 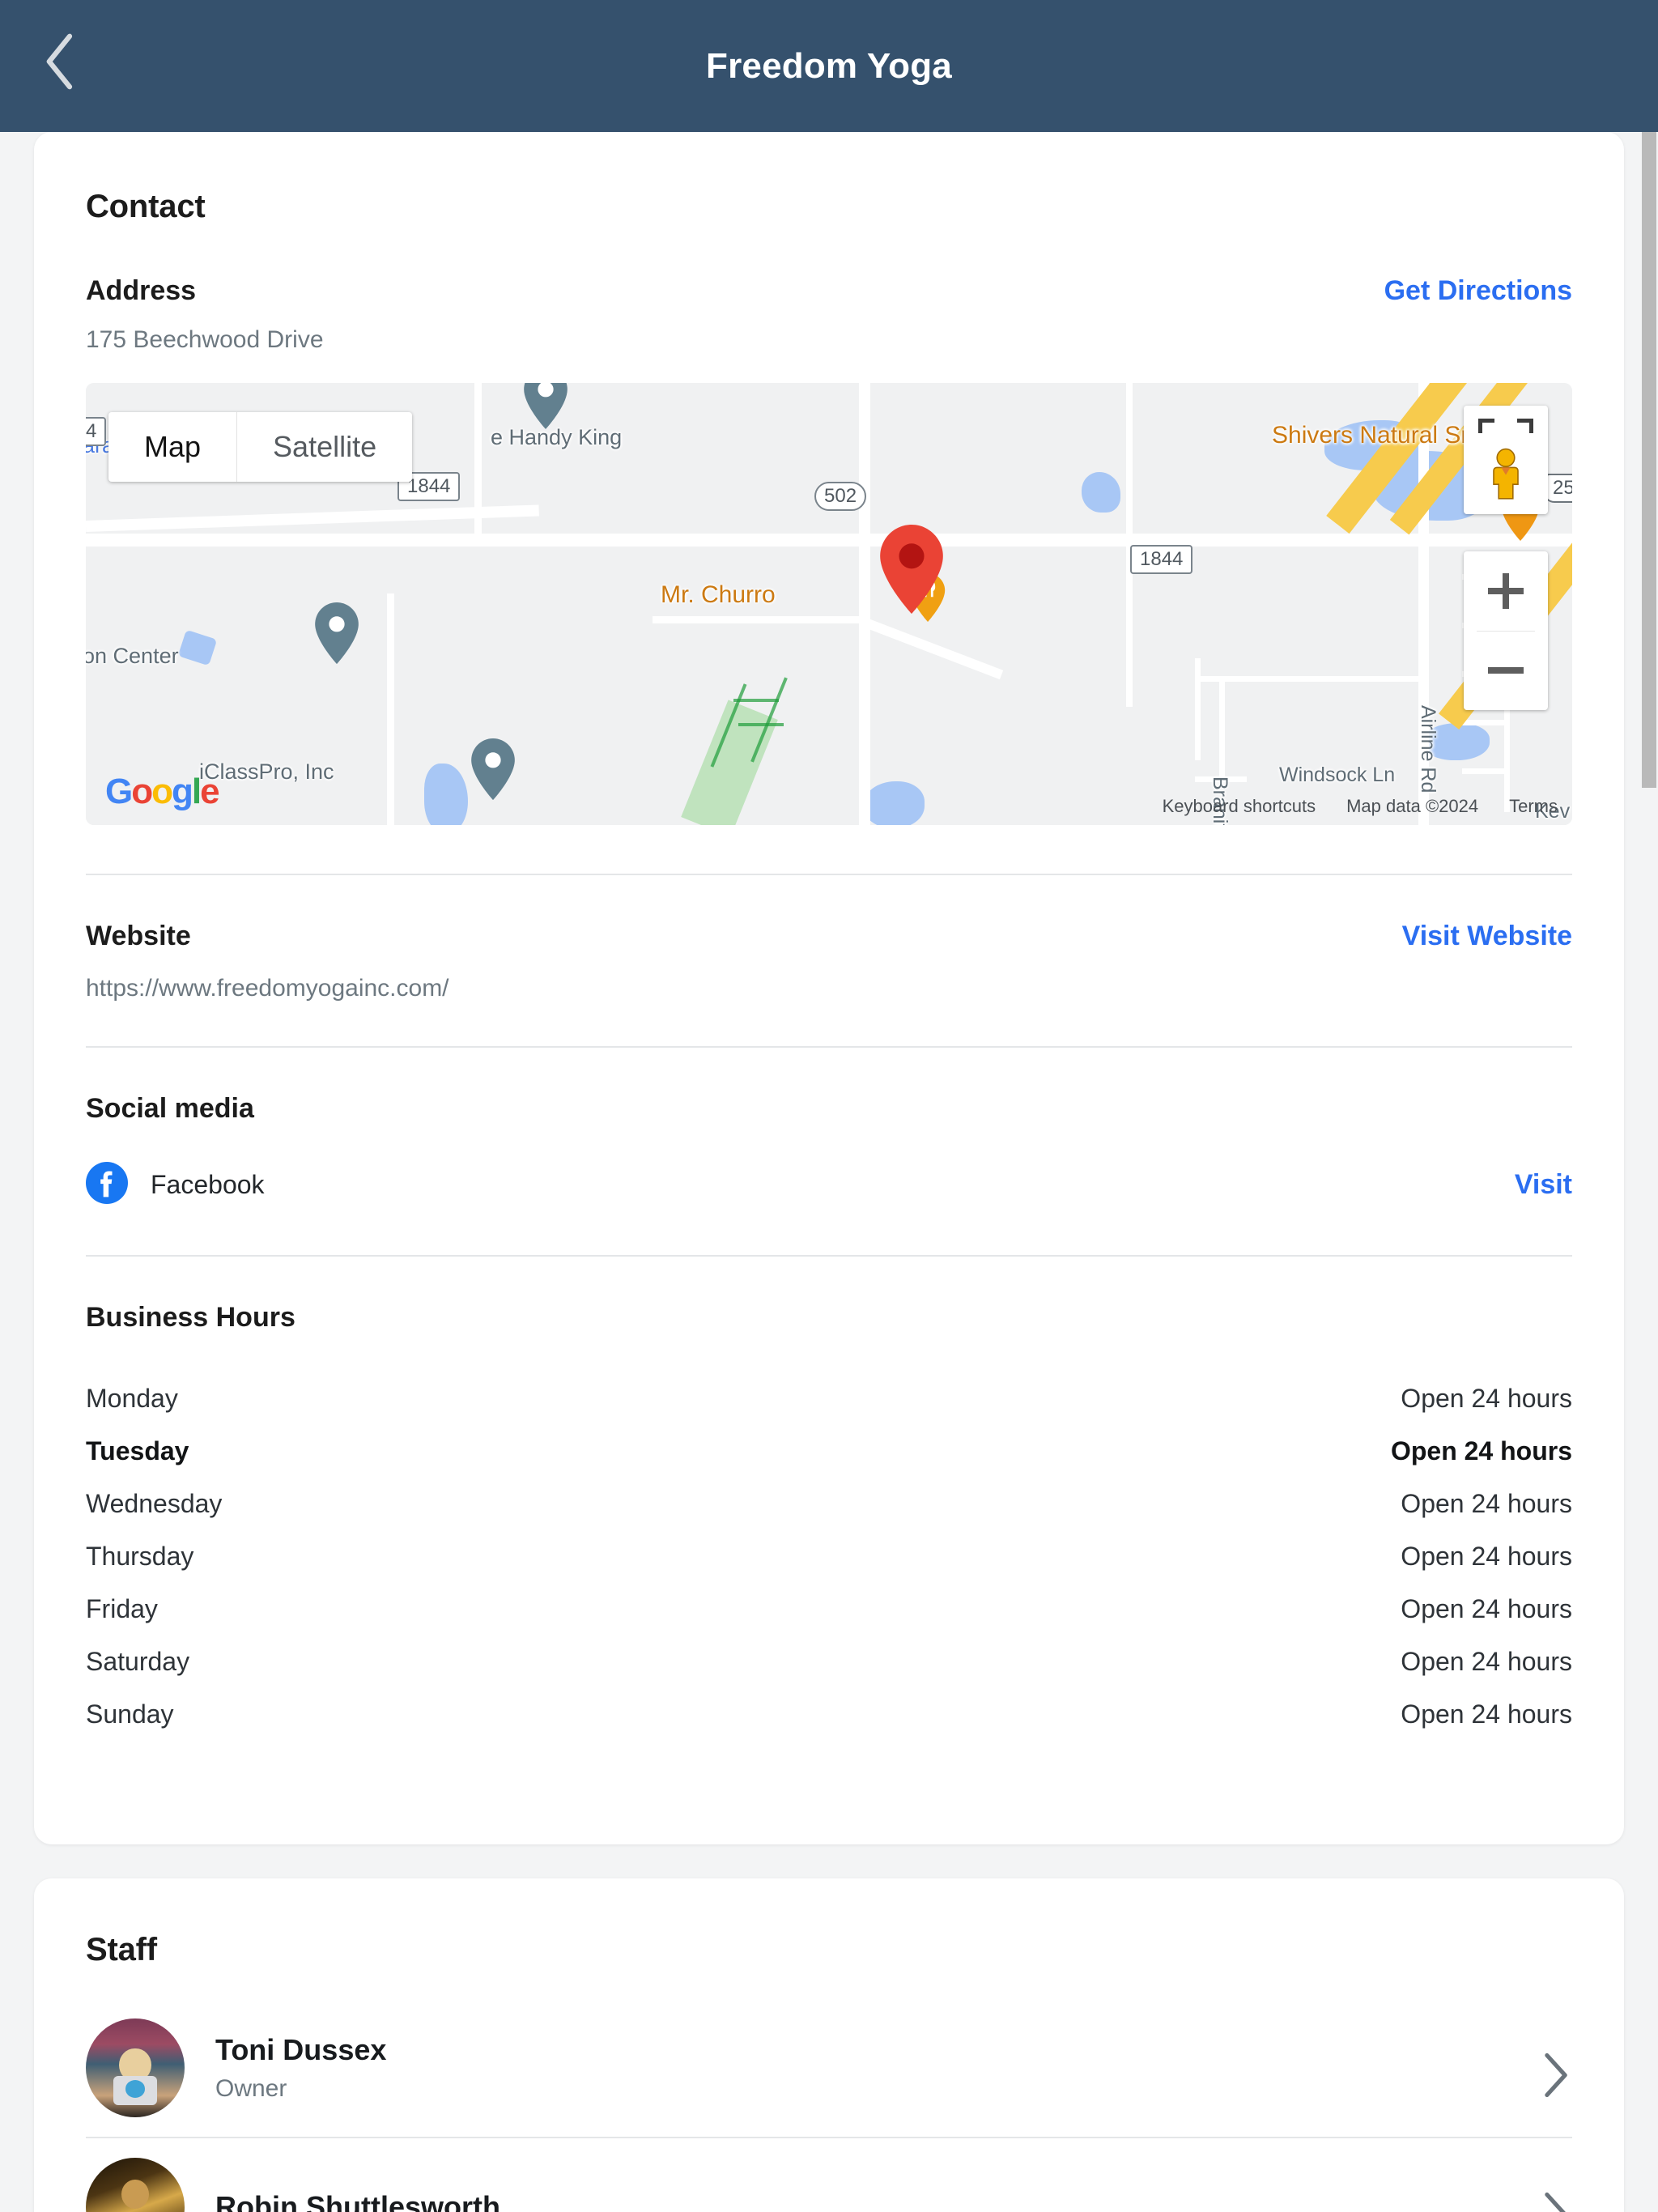 I want to click on map-label: Mr. Churro, so click(x=718, y=594).